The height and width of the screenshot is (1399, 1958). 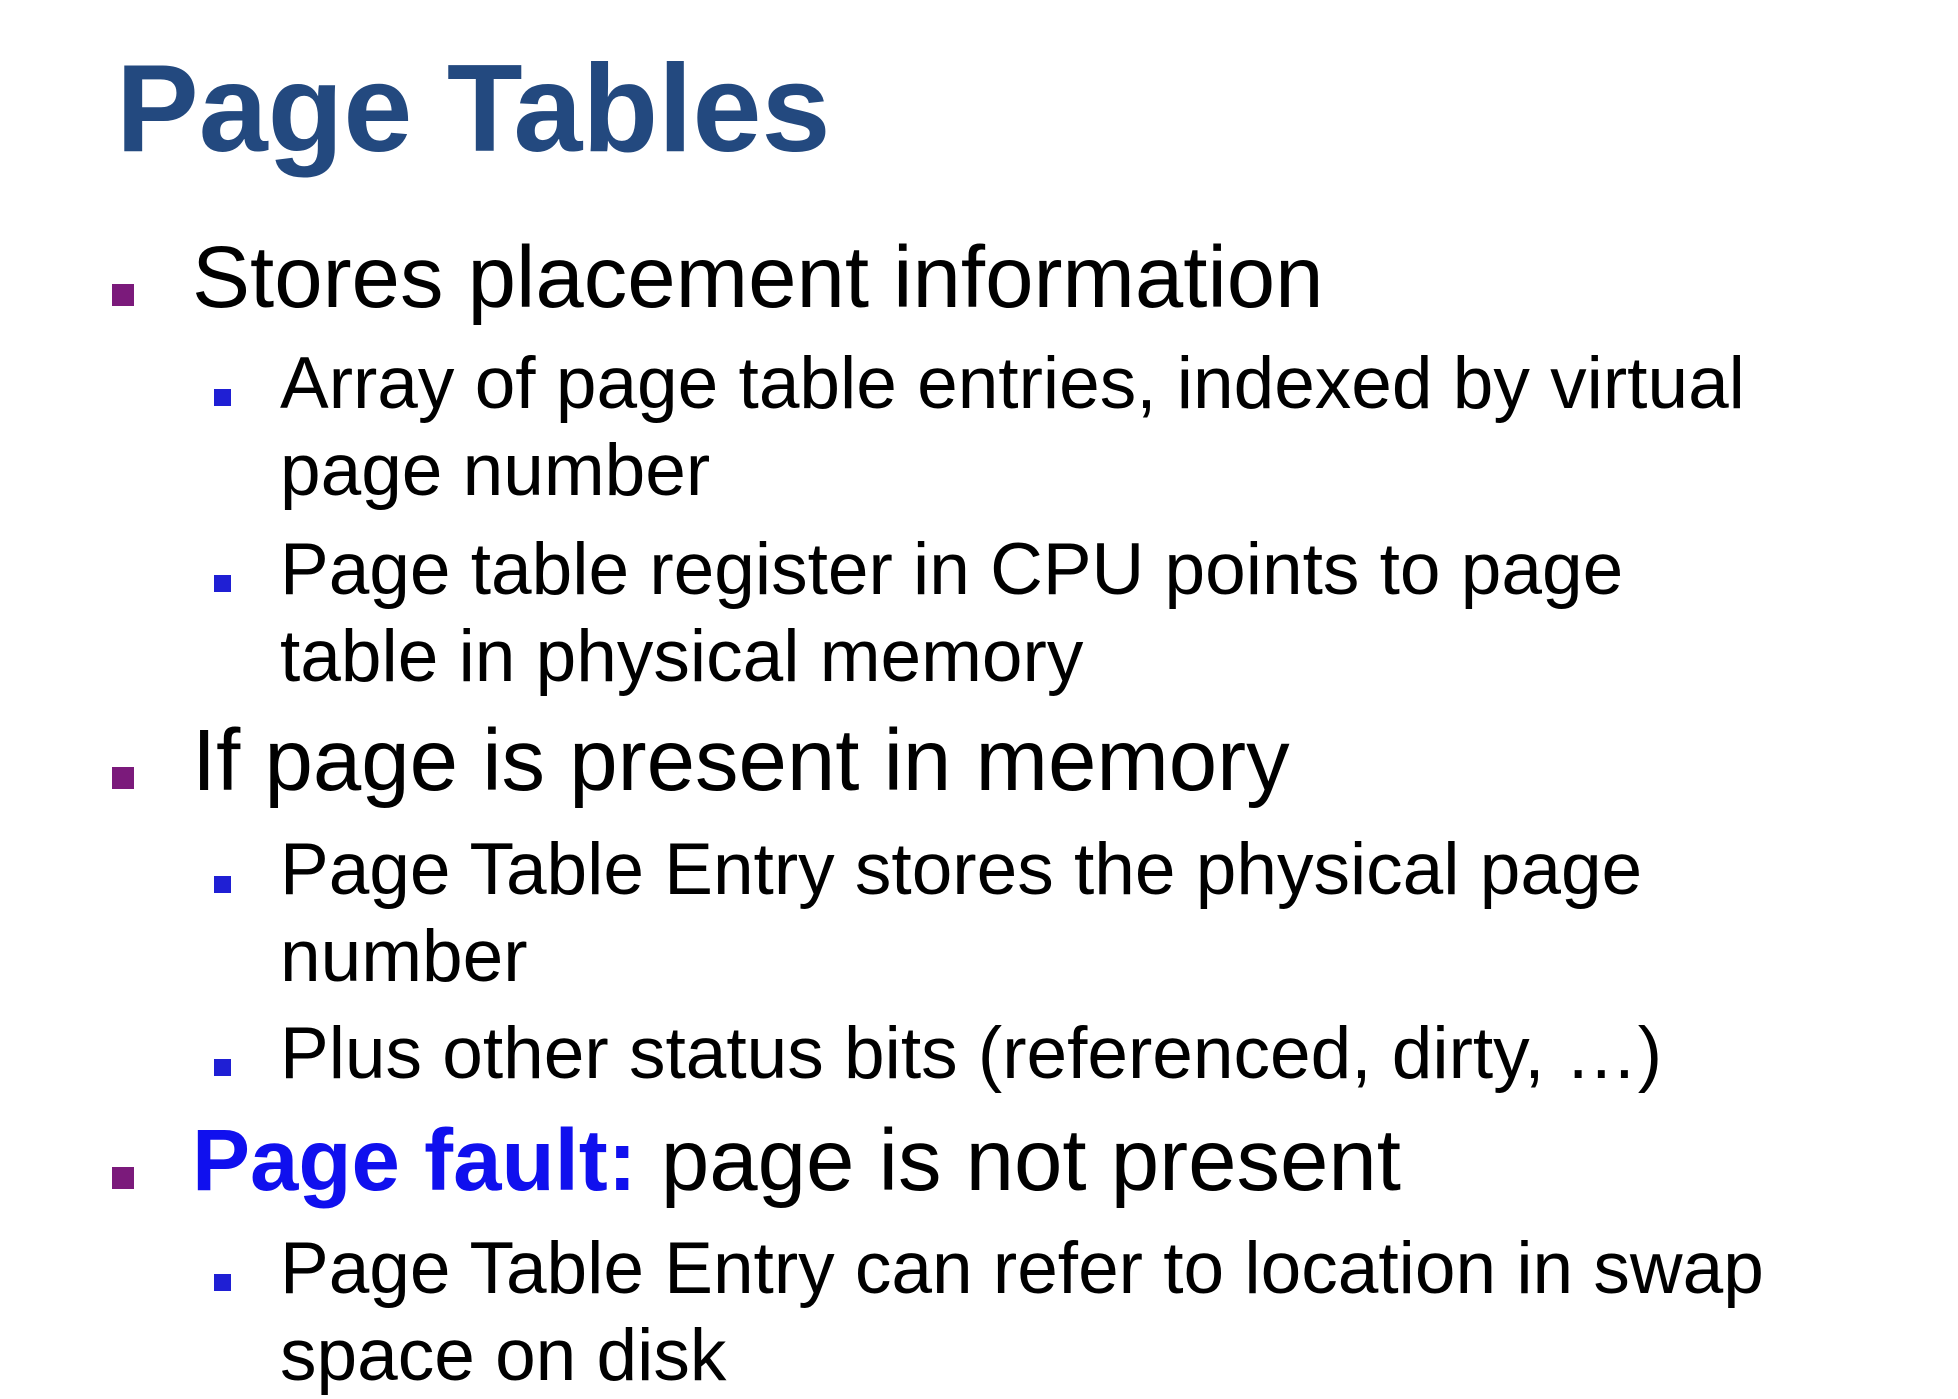 I want to click on bullet-text: table in physical memory, so click(x=682, y=656).